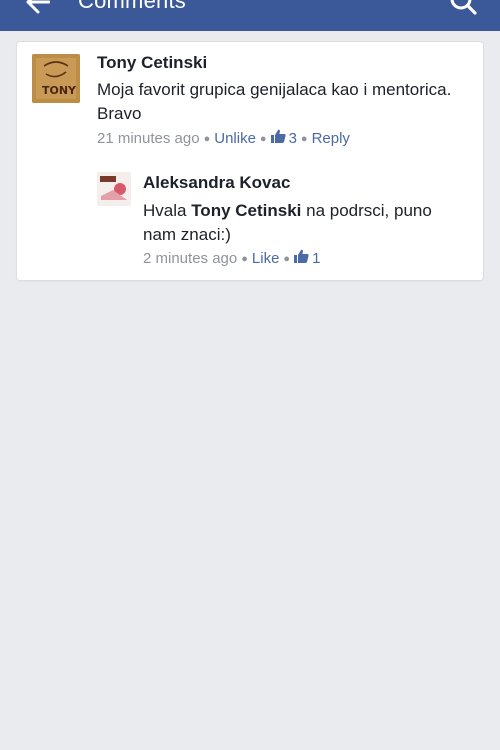 Image resolution: width=500 pixels, height=750 pixels. Describe the element at coordinates (246, 210) in the screenshot. I see `mention-link: Tony Cetinski` at that location.